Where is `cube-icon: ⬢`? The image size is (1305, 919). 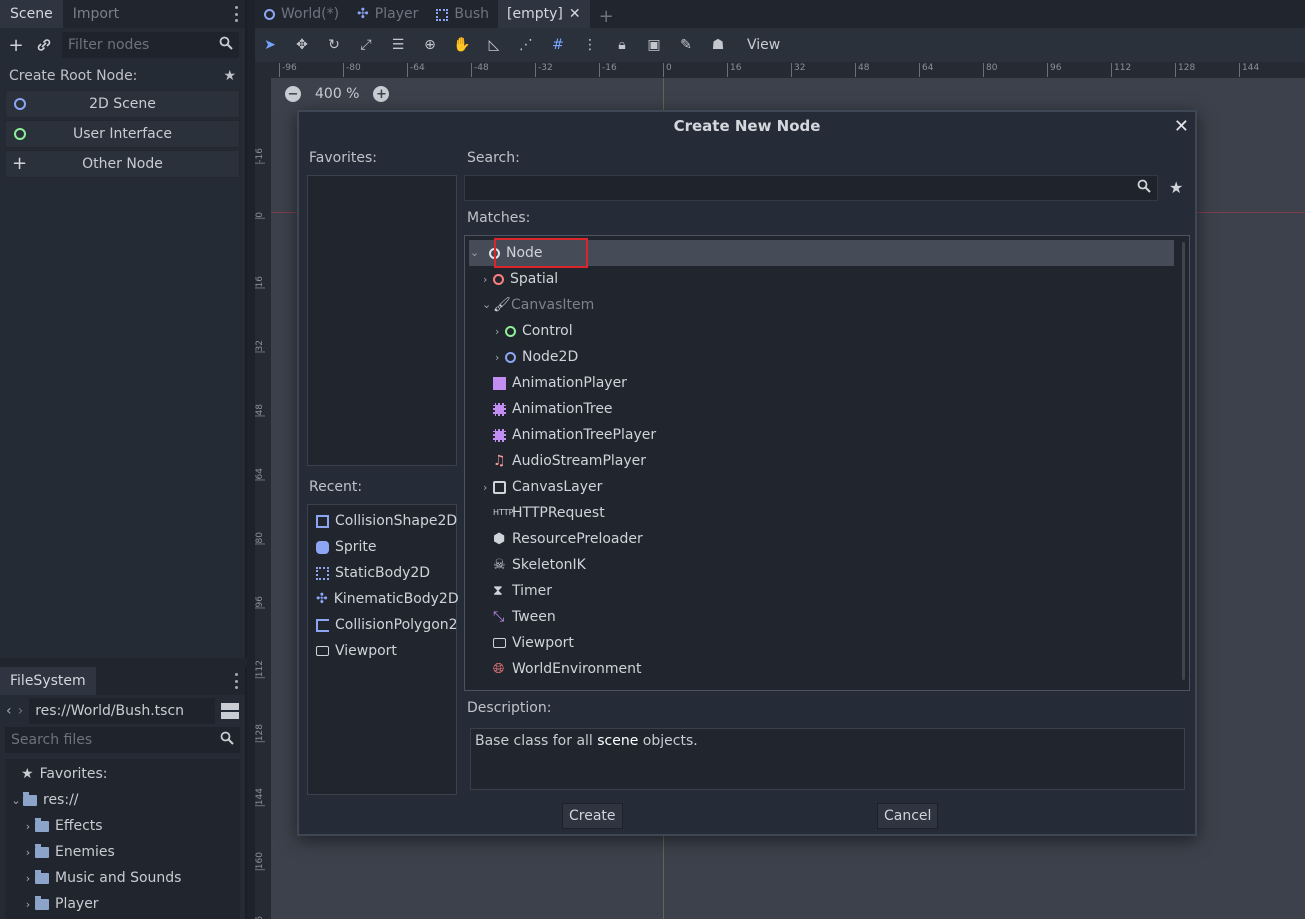 cube-icon: ⬢ is located at coordinates (499, 539).